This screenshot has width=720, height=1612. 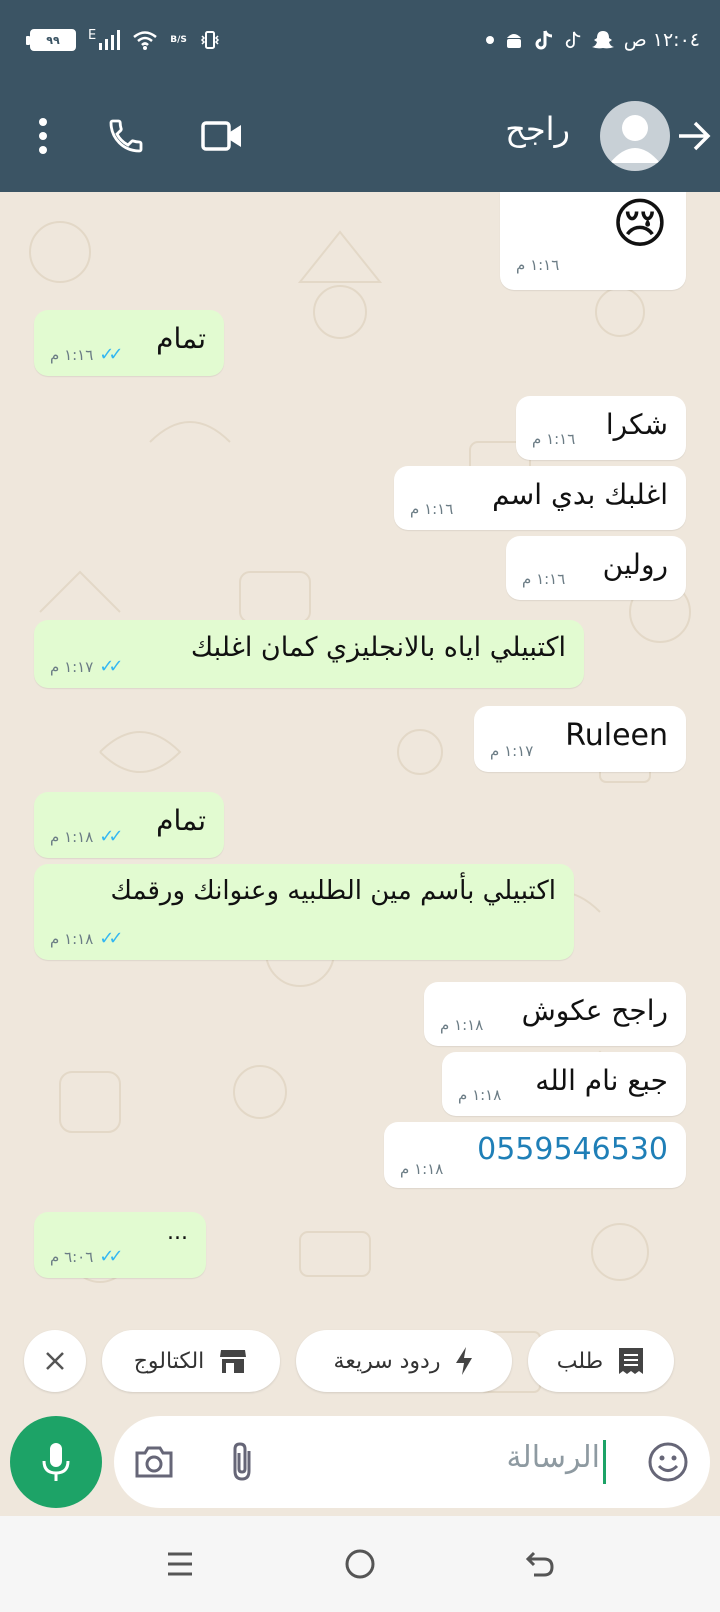 I want to click on notification-dot-icon, so click(x=489, y=40).